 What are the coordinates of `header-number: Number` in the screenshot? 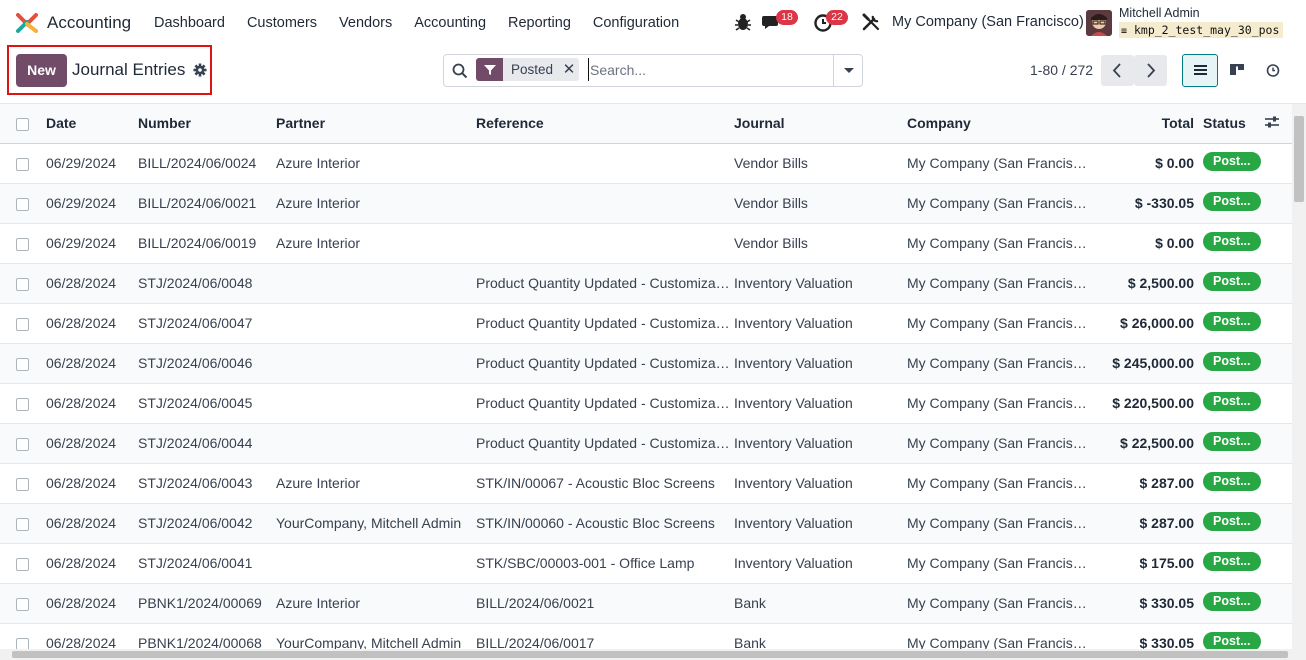 It's located at (207, 124).